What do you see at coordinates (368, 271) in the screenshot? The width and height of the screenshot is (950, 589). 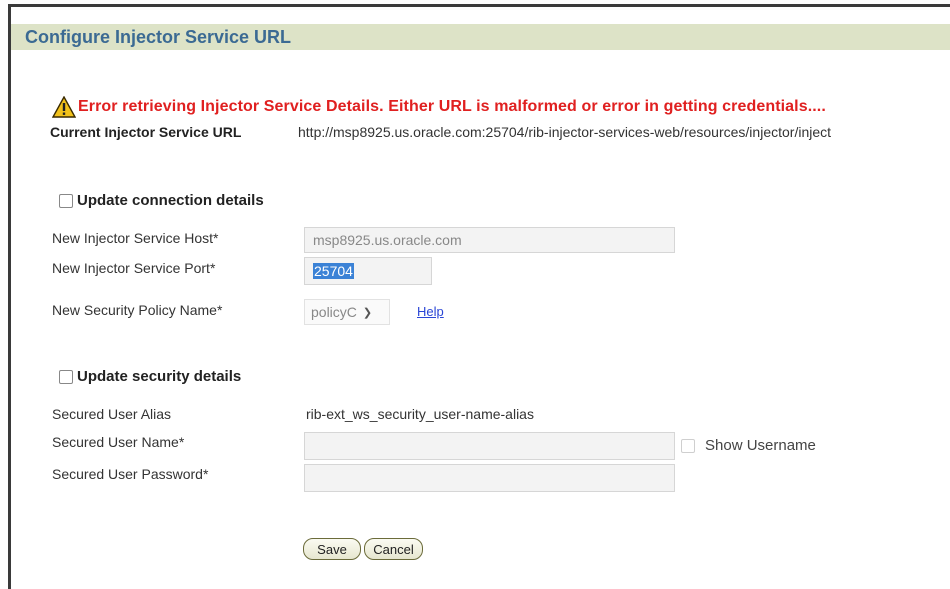 I see `port-input: 25704` at bounding box center [368, 271].